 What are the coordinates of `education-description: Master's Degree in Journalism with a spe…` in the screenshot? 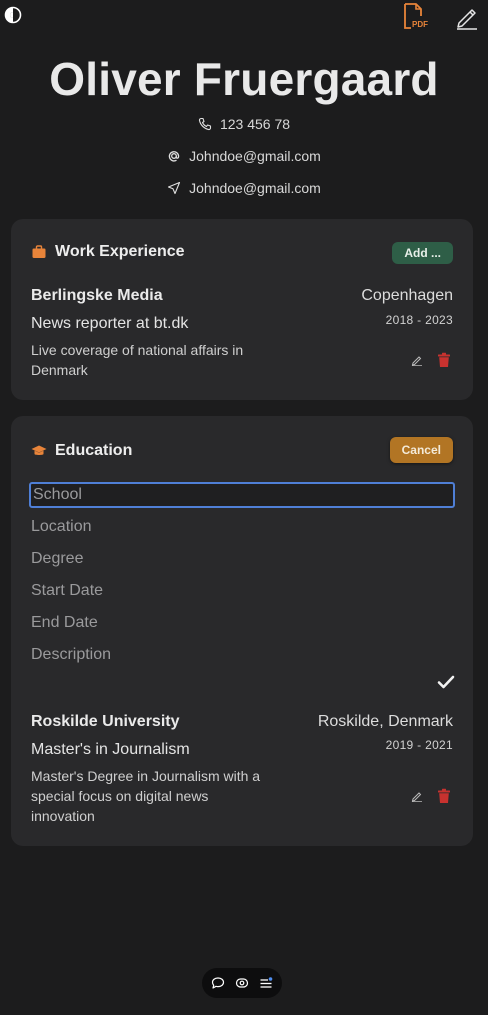 It's located at (146, 796).